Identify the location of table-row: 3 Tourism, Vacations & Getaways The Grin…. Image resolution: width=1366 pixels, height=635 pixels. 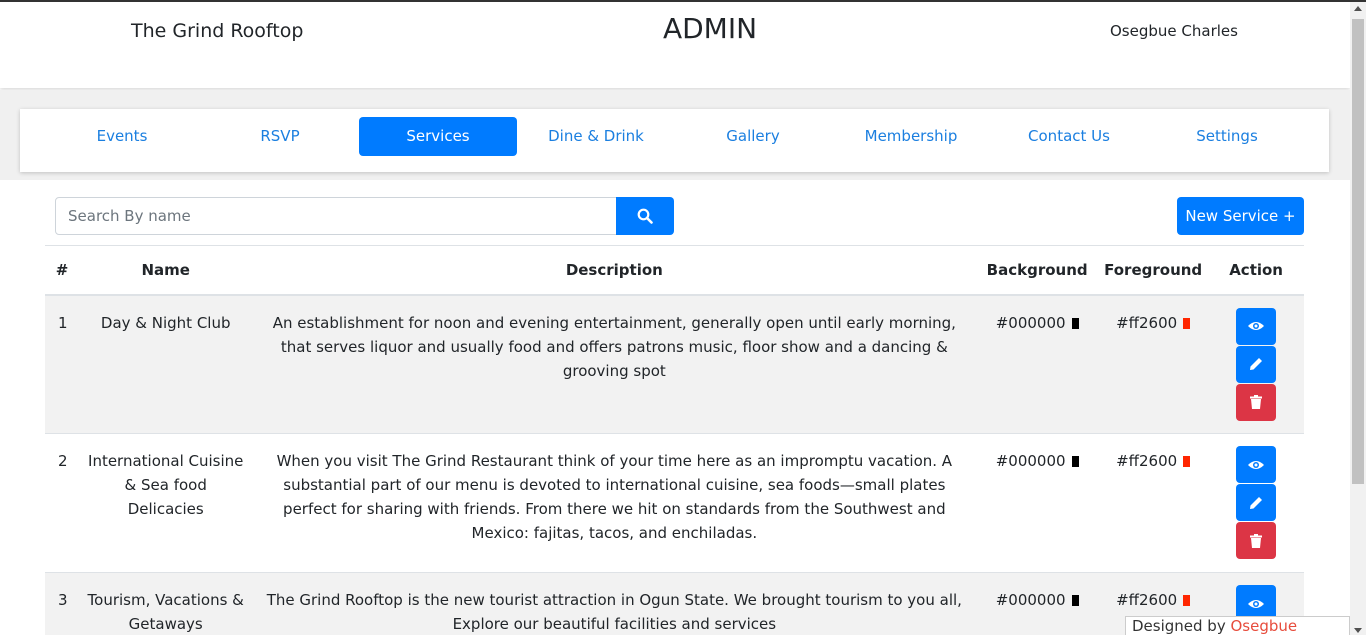
(674, 603).